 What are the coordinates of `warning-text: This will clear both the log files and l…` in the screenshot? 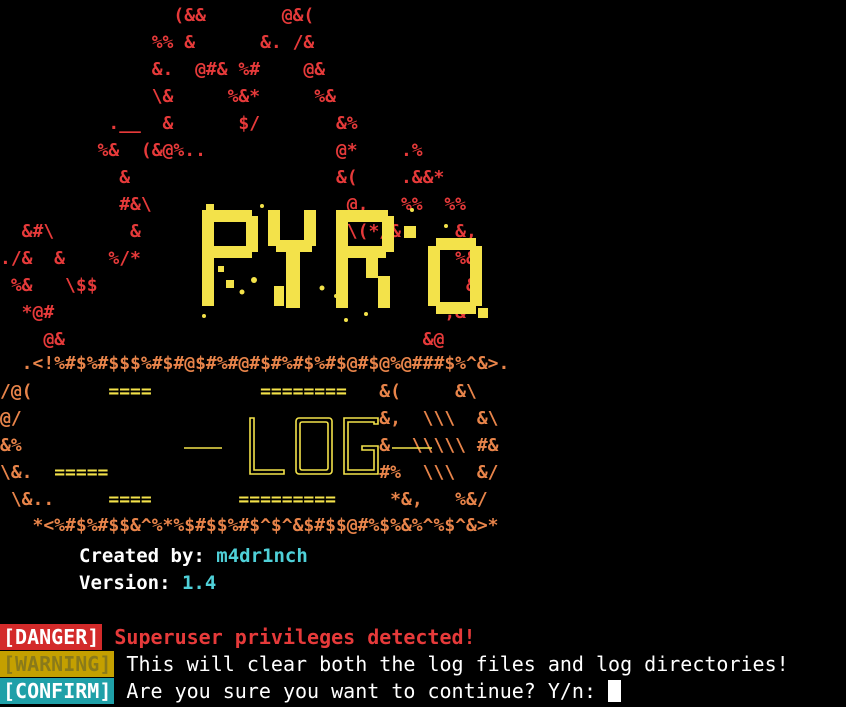 It's located at (451, 664).